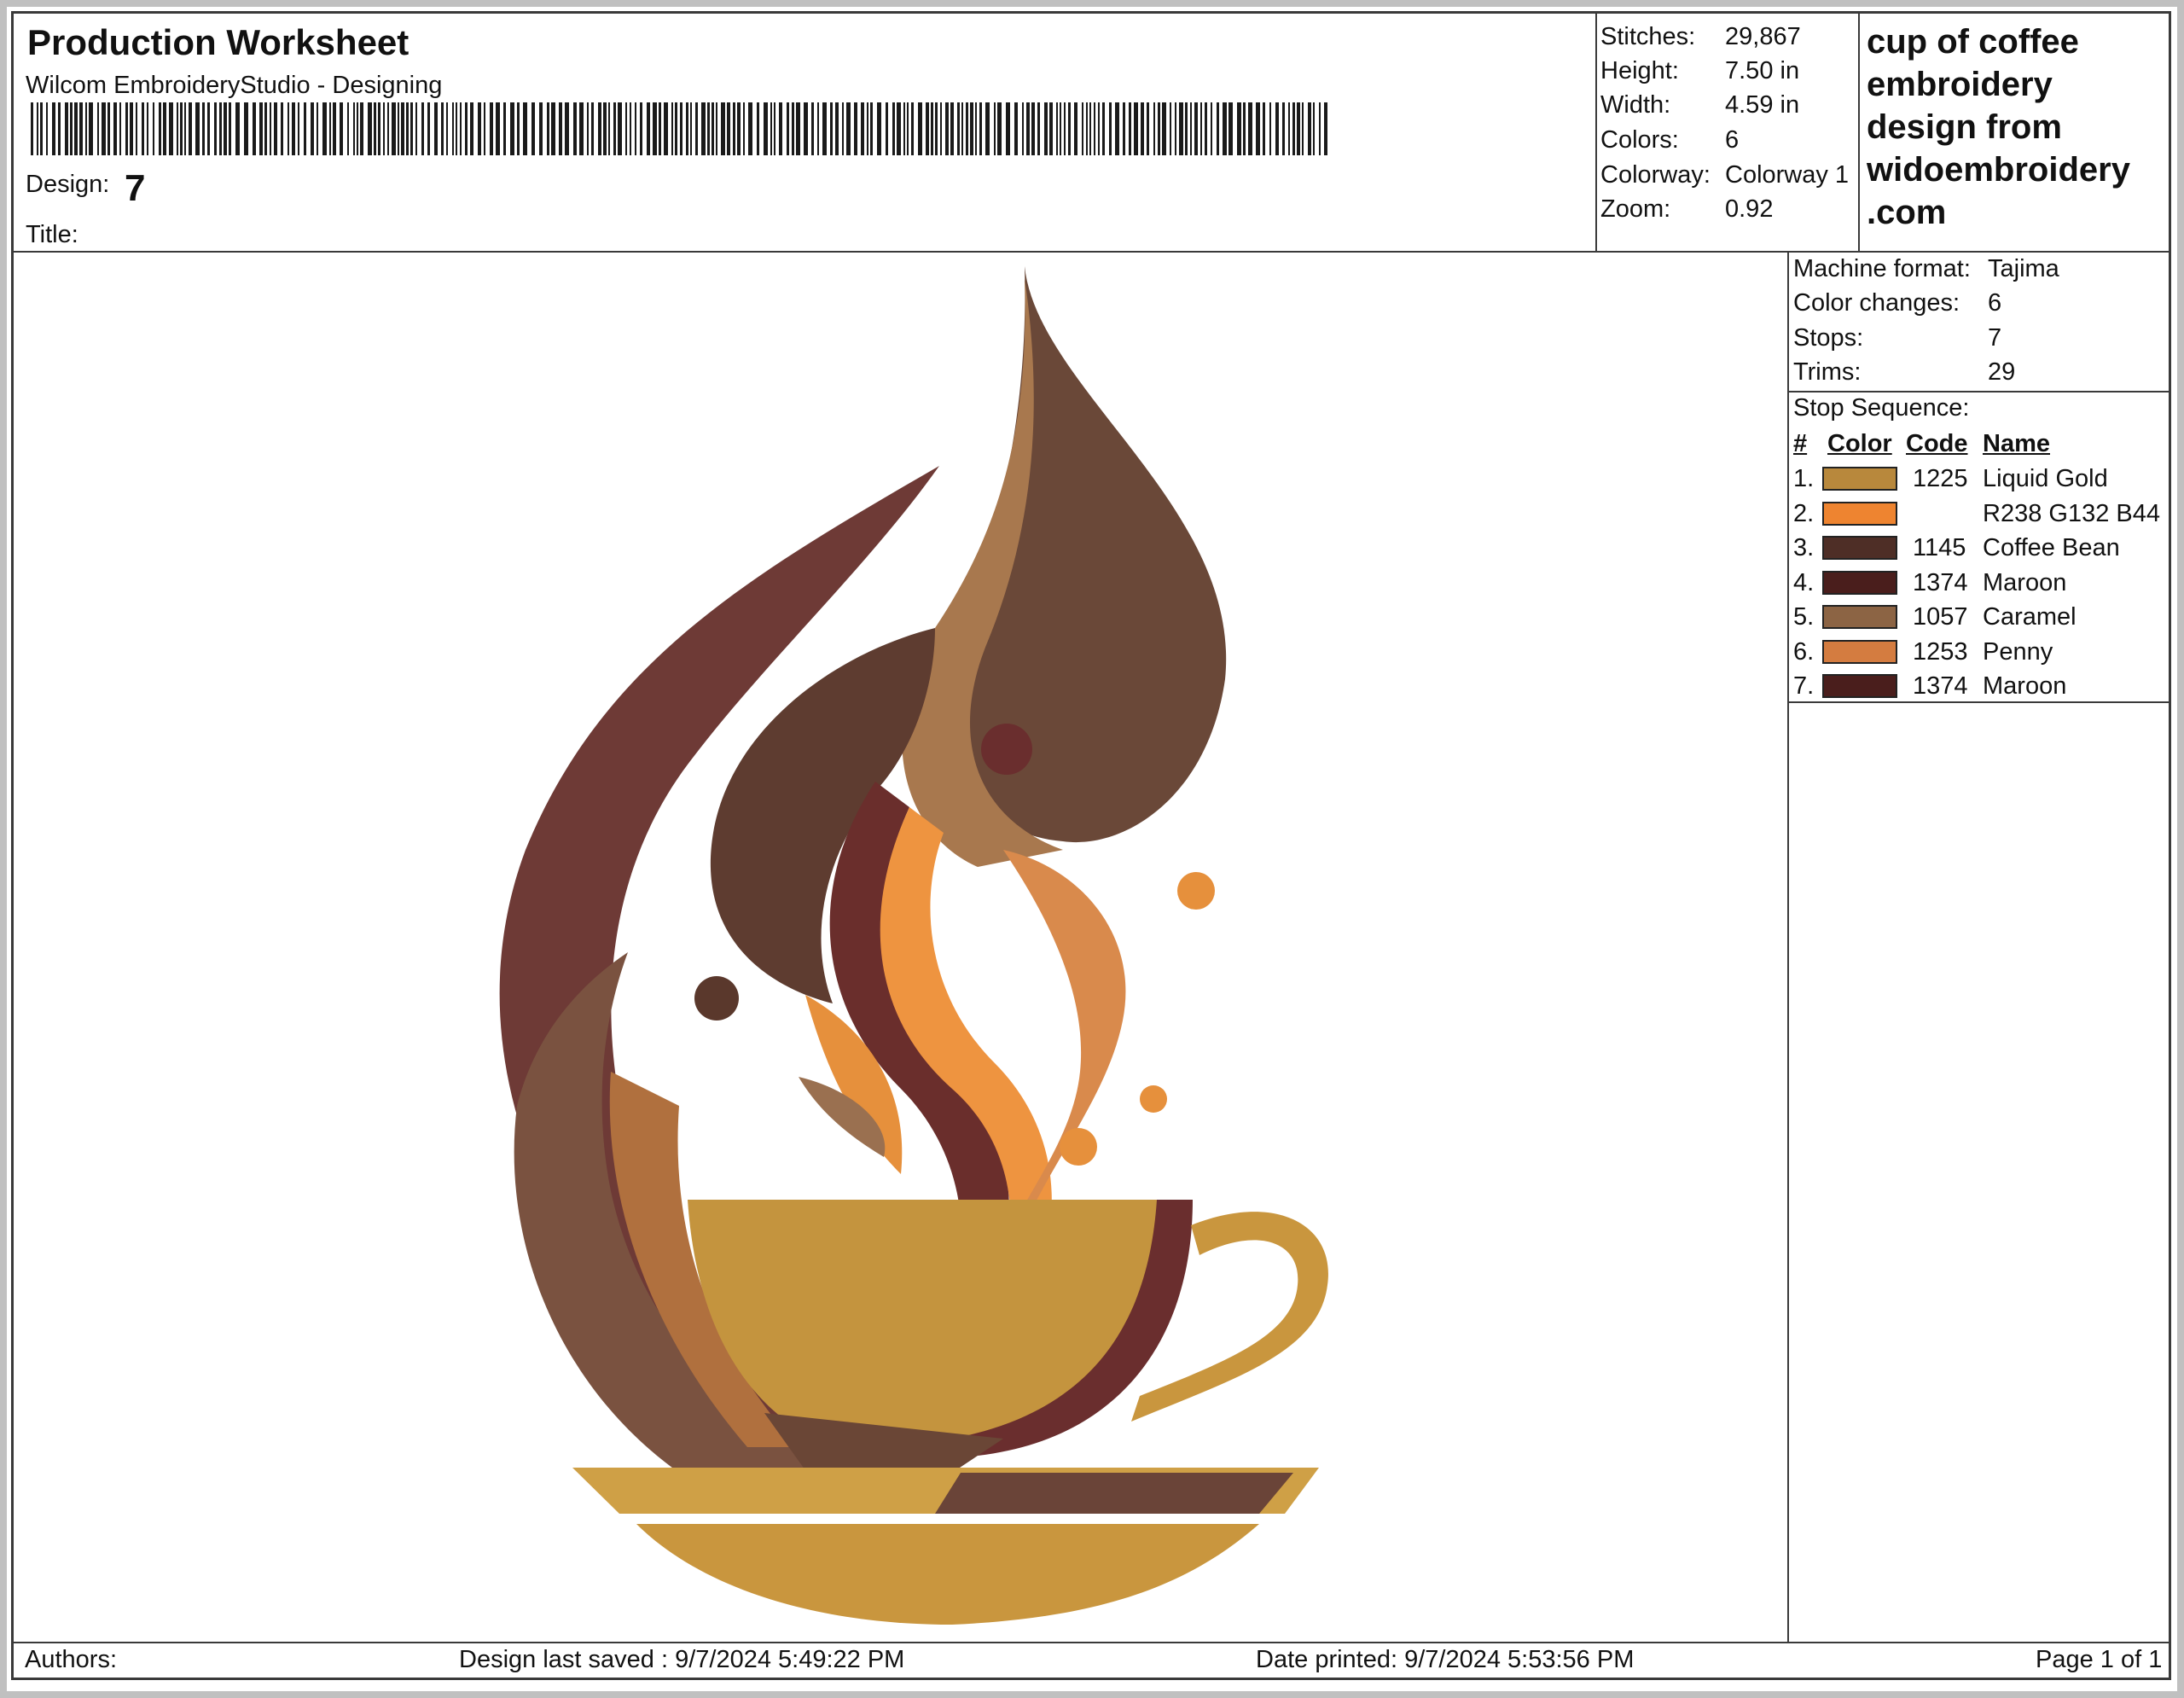 This screenshot has width=2184, height=1698. Describe the element at coordinates (1859, 133) in the screenshot. I see `stats-divider-right` at that location.